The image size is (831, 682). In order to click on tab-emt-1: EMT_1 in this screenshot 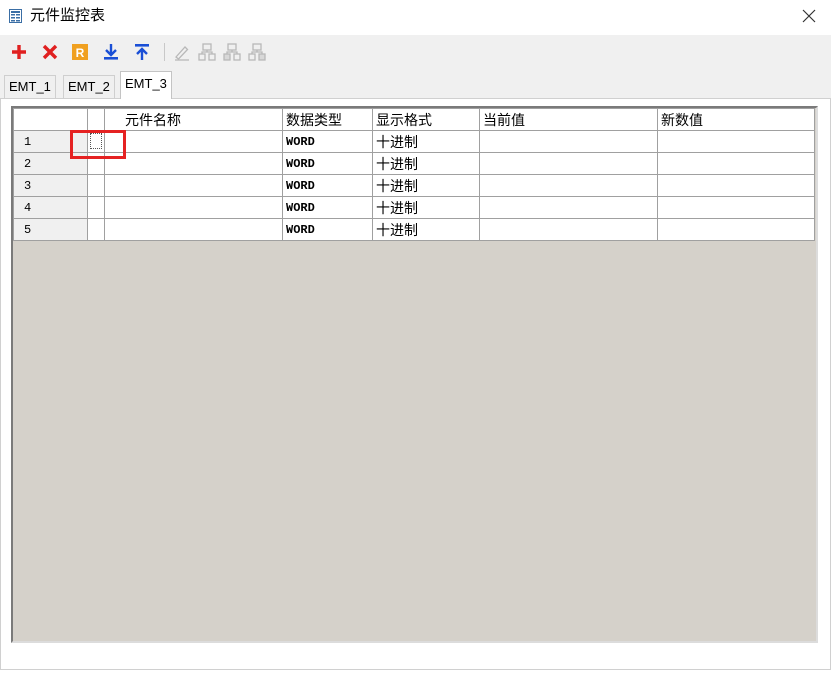, I will do `click(30, 86)`.